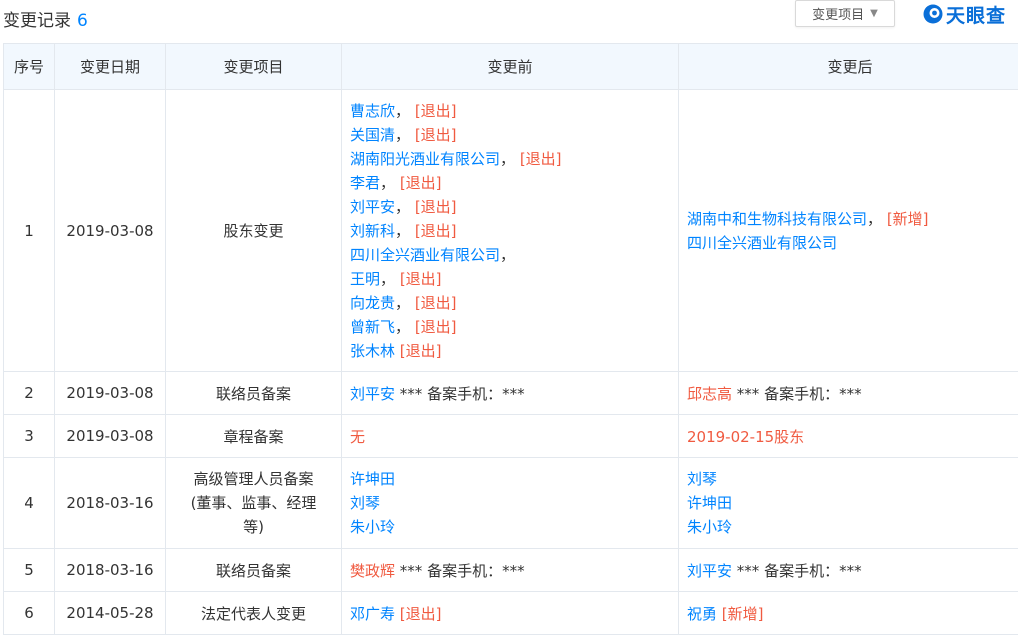 This screenshot has width=1018, height=636. I want to click on row-after: 邱志高 *** 备案手机：***, so click(848, 393).